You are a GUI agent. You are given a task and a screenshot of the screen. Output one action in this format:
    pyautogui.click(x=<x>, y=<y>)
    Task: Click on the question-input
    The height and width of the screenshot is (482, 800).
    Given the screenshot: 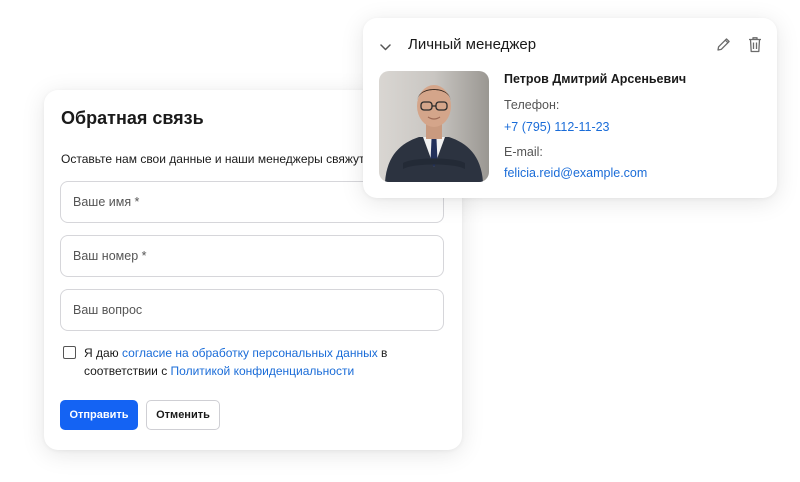 What is the action you would take?
    pyautogui.click(x=252, y=310)
    